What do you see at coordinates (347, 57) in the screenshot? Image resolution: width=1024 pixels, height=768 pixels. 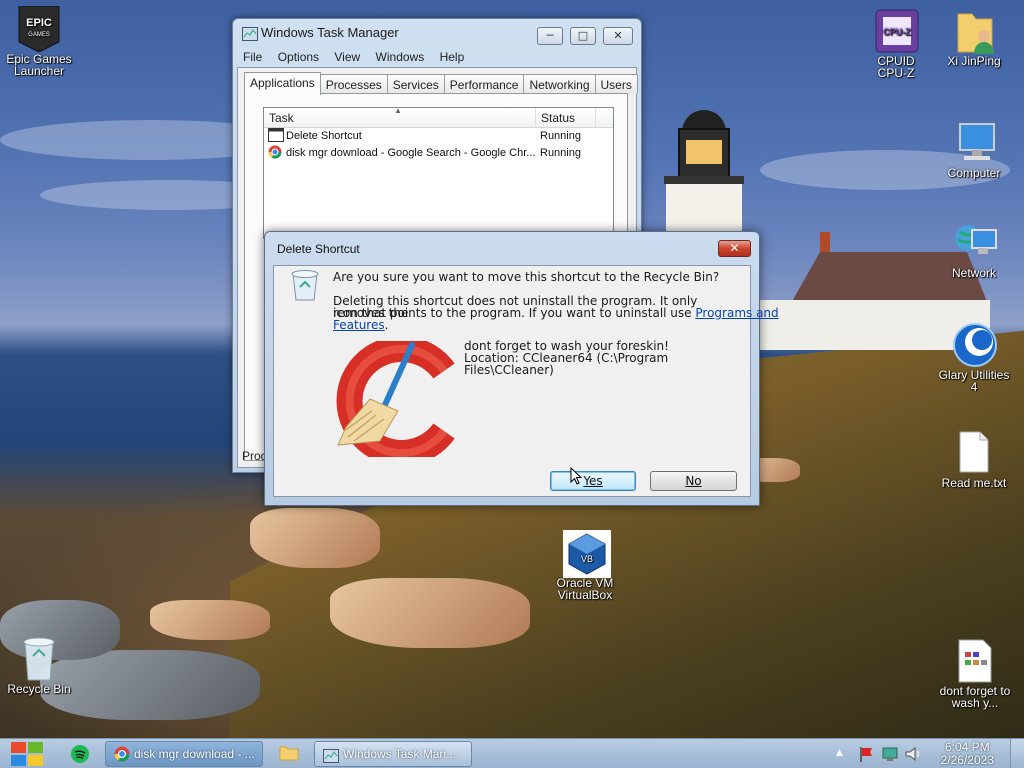 I see `menu-view: View` at bounding box center [347, 57].